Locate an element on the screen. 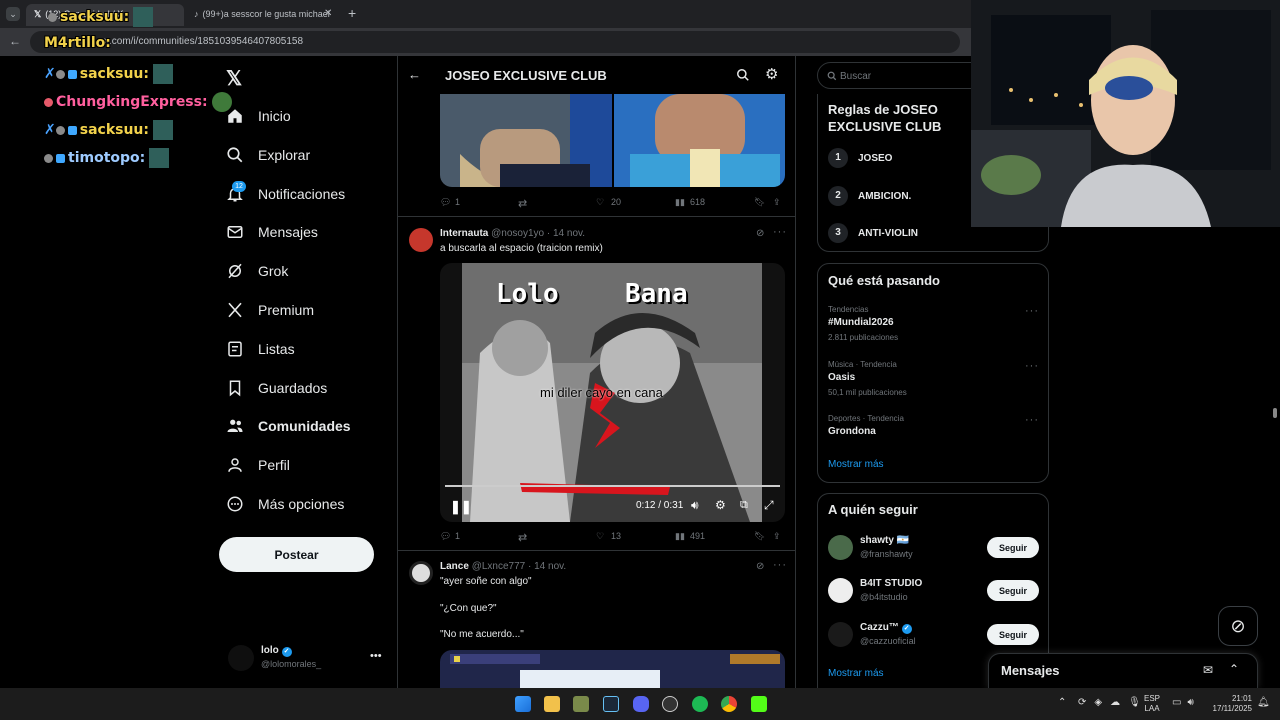  notification-center-icon: 🔔︎ is located at coordinates (1263, 702).